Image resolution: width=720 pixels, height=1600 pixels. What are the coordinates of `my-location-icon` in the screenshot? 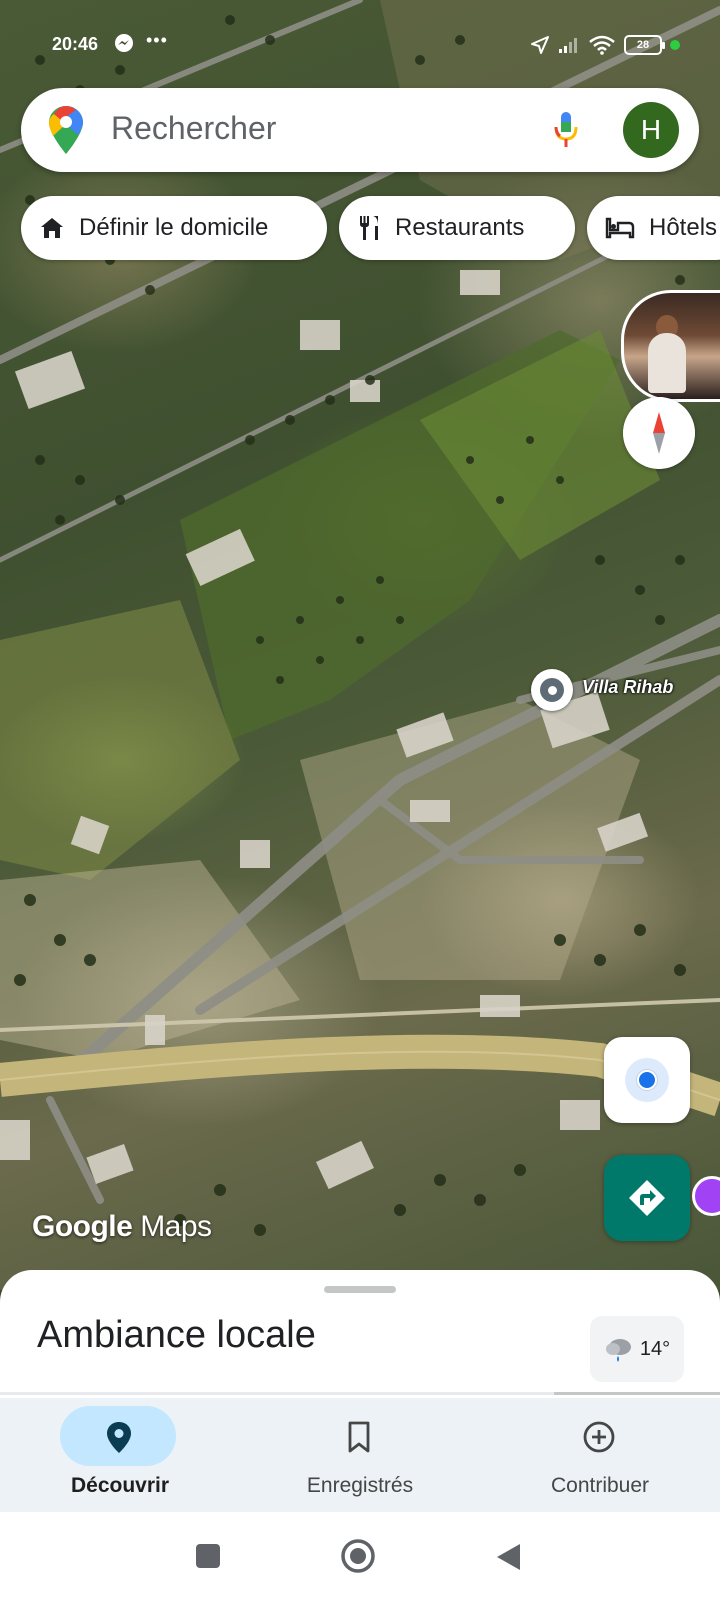 It's located at (647, 1080).